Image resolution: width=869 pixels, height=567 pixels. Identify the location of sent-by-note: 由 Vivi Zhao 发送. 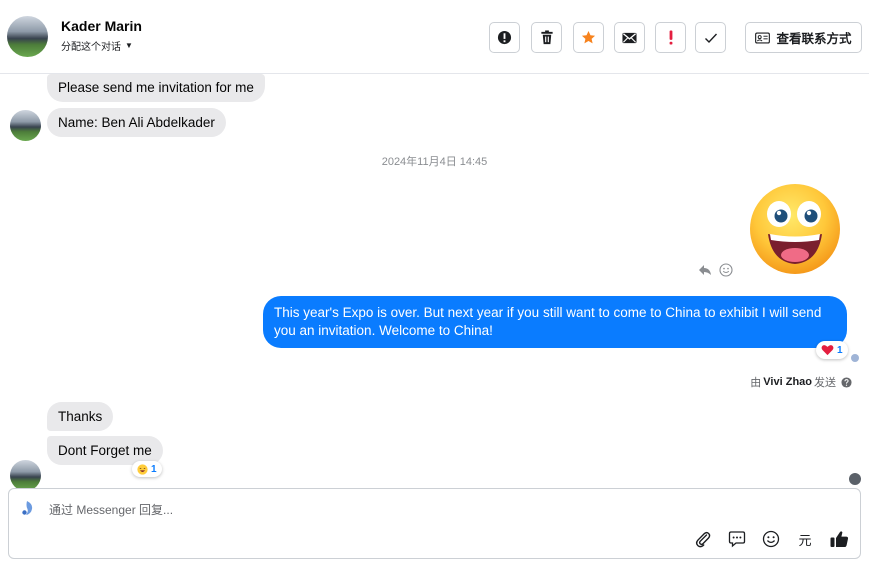
(801, 382).